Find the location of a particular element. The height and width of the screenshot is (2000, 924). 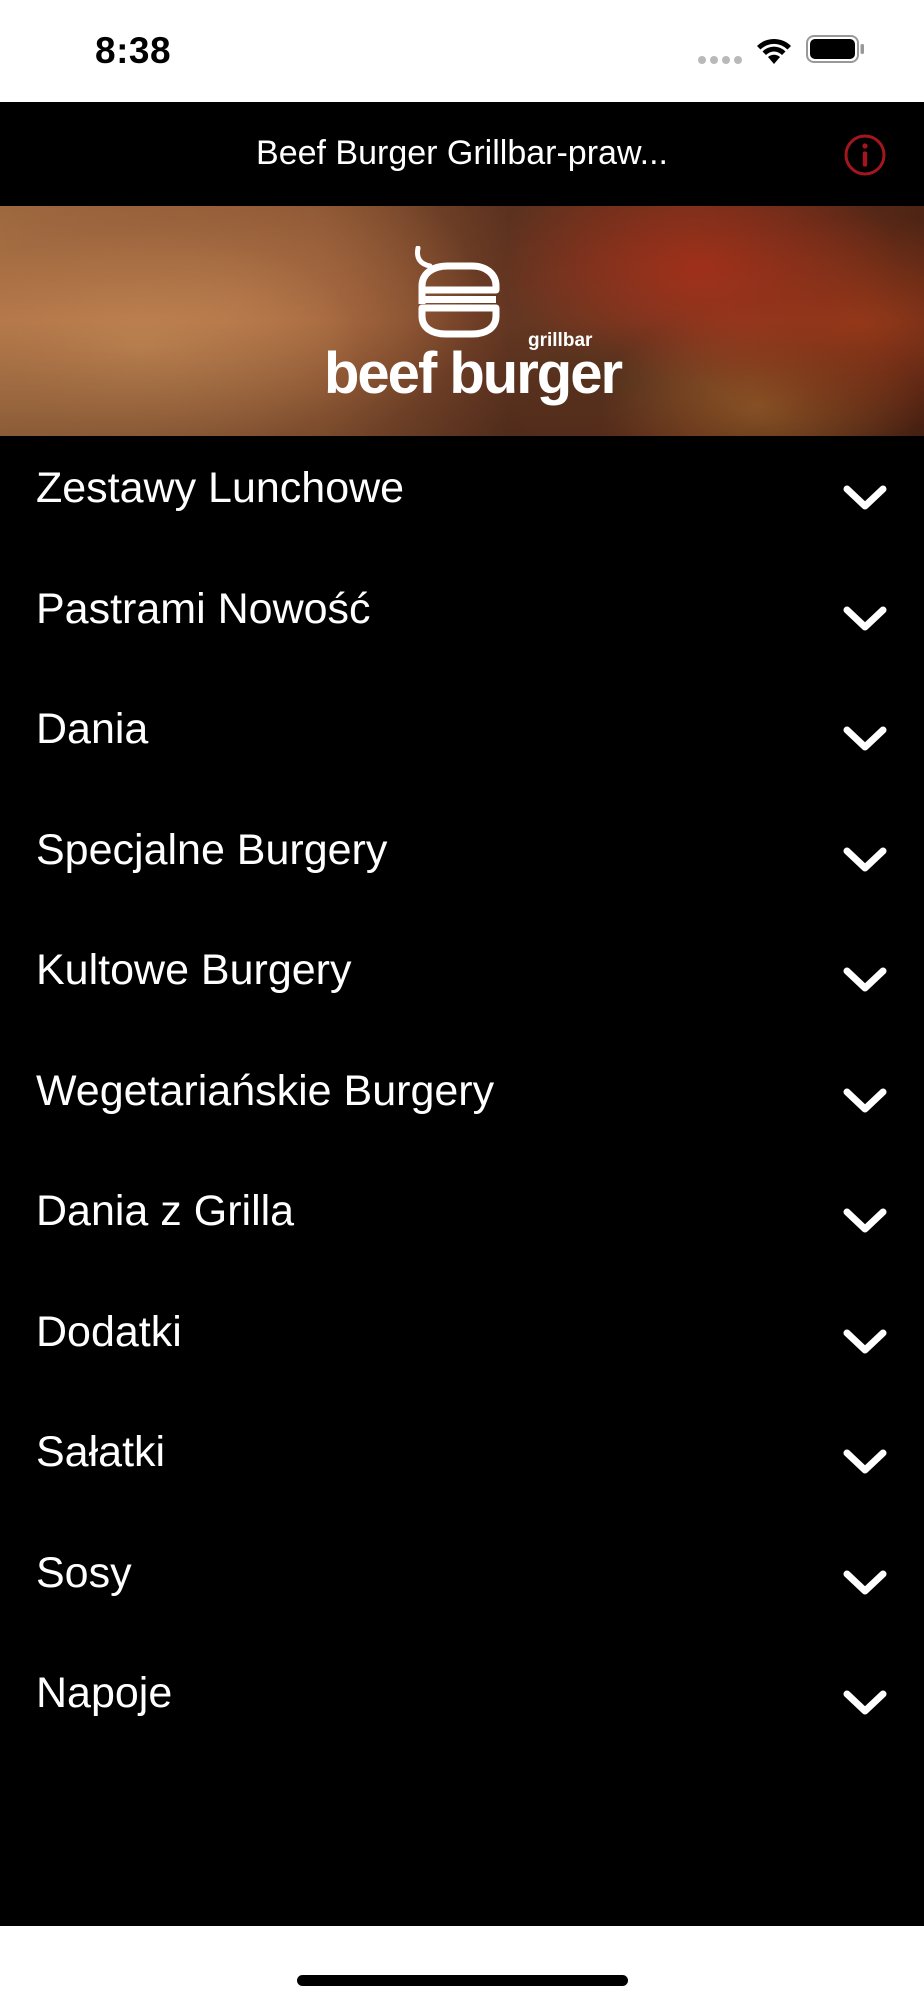

burger-logo-icon is located at coordinates (457, 292).